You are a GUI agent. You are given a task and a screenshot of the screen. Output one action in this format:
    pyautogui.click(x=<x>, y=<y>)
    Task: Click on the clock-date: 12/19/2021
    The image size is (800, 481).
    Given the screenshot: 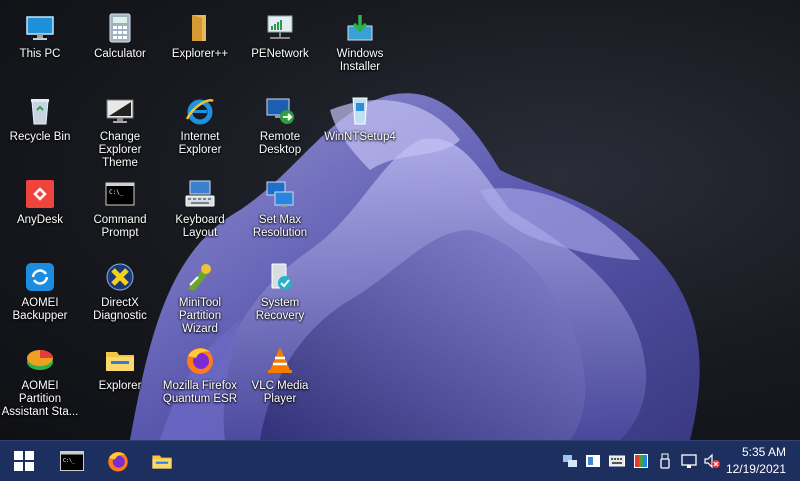 What is the action you would take?
    pyautogui.click(x=756, y=469)
    